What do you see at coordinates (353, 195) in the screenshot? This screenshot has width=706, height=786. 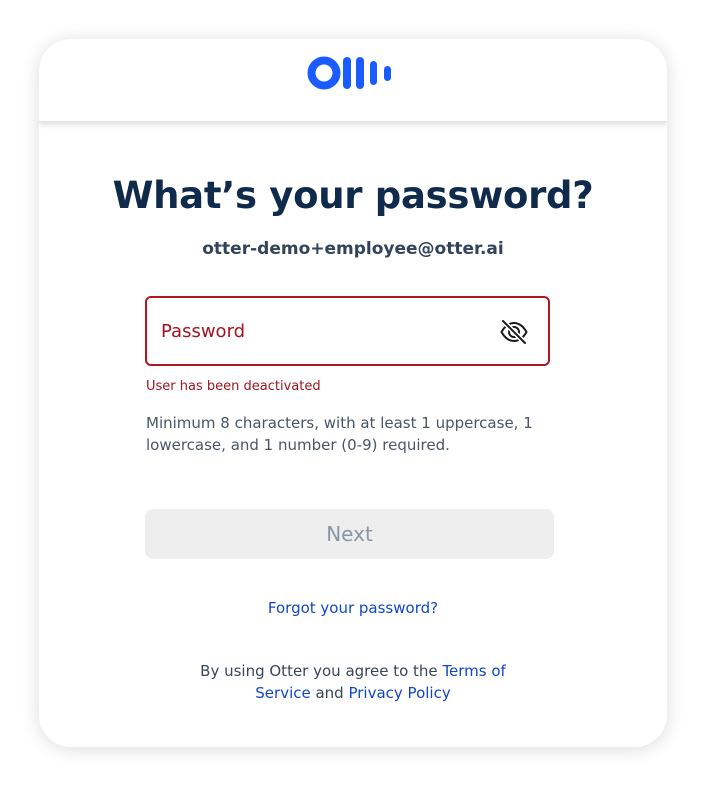 I see `page-title: What’s your password?` at bounding box center [353, 195].